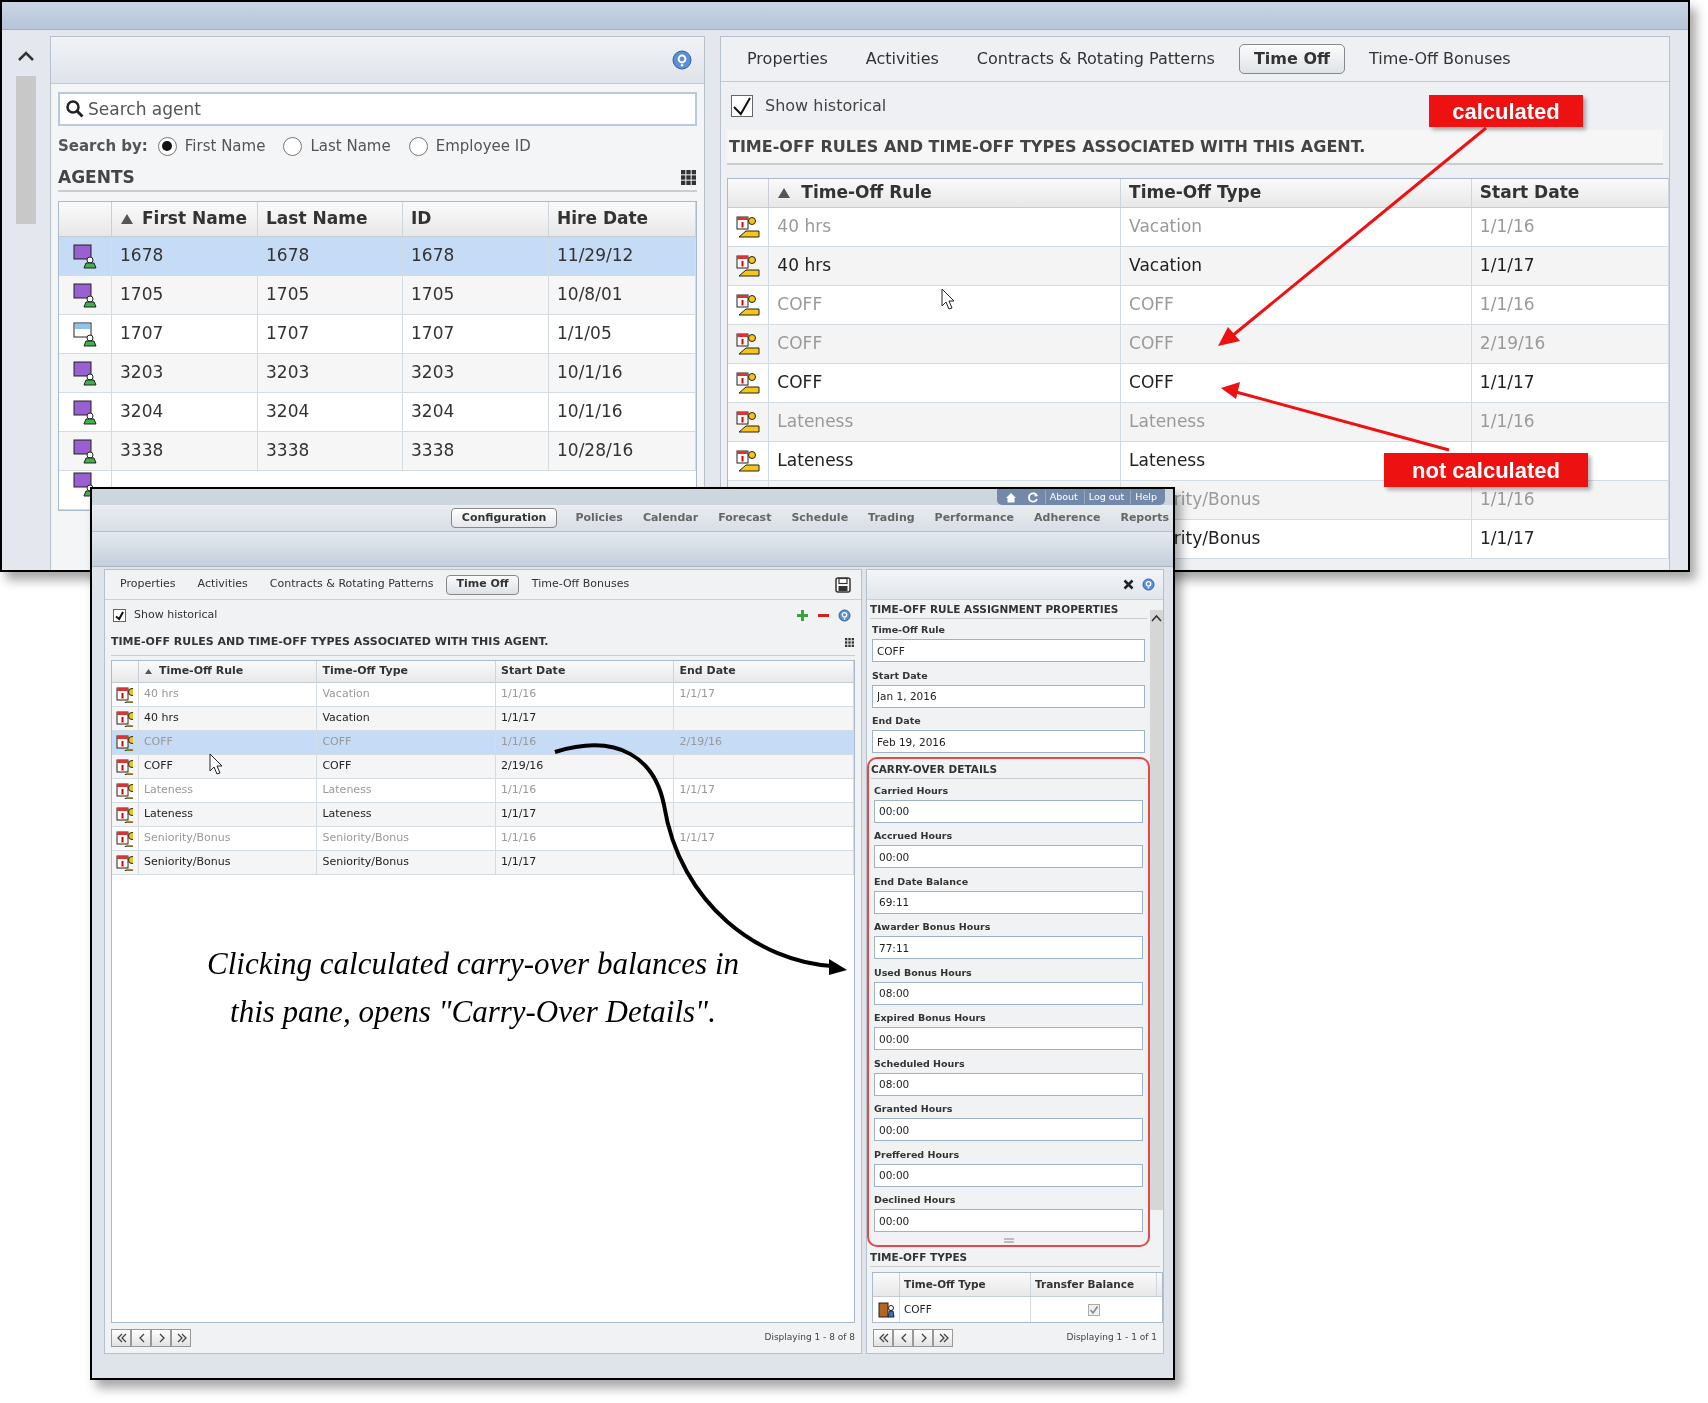 Image resolution: width=1708 pixels, height=1403 pixels. Describe the element at coordinates (1156, 909) in the screenshot. I see `scrollbar` at that location.